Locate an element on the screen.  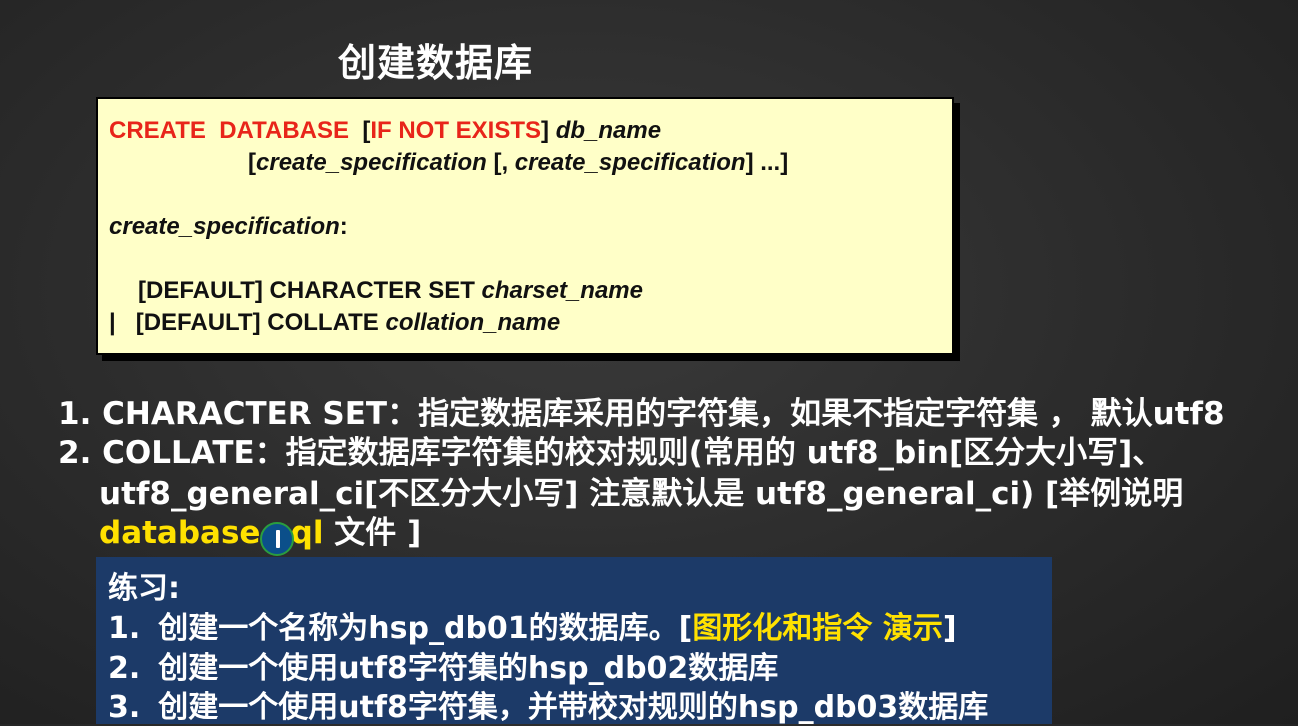
item-number: 1. is located at coordinates (124, 628).